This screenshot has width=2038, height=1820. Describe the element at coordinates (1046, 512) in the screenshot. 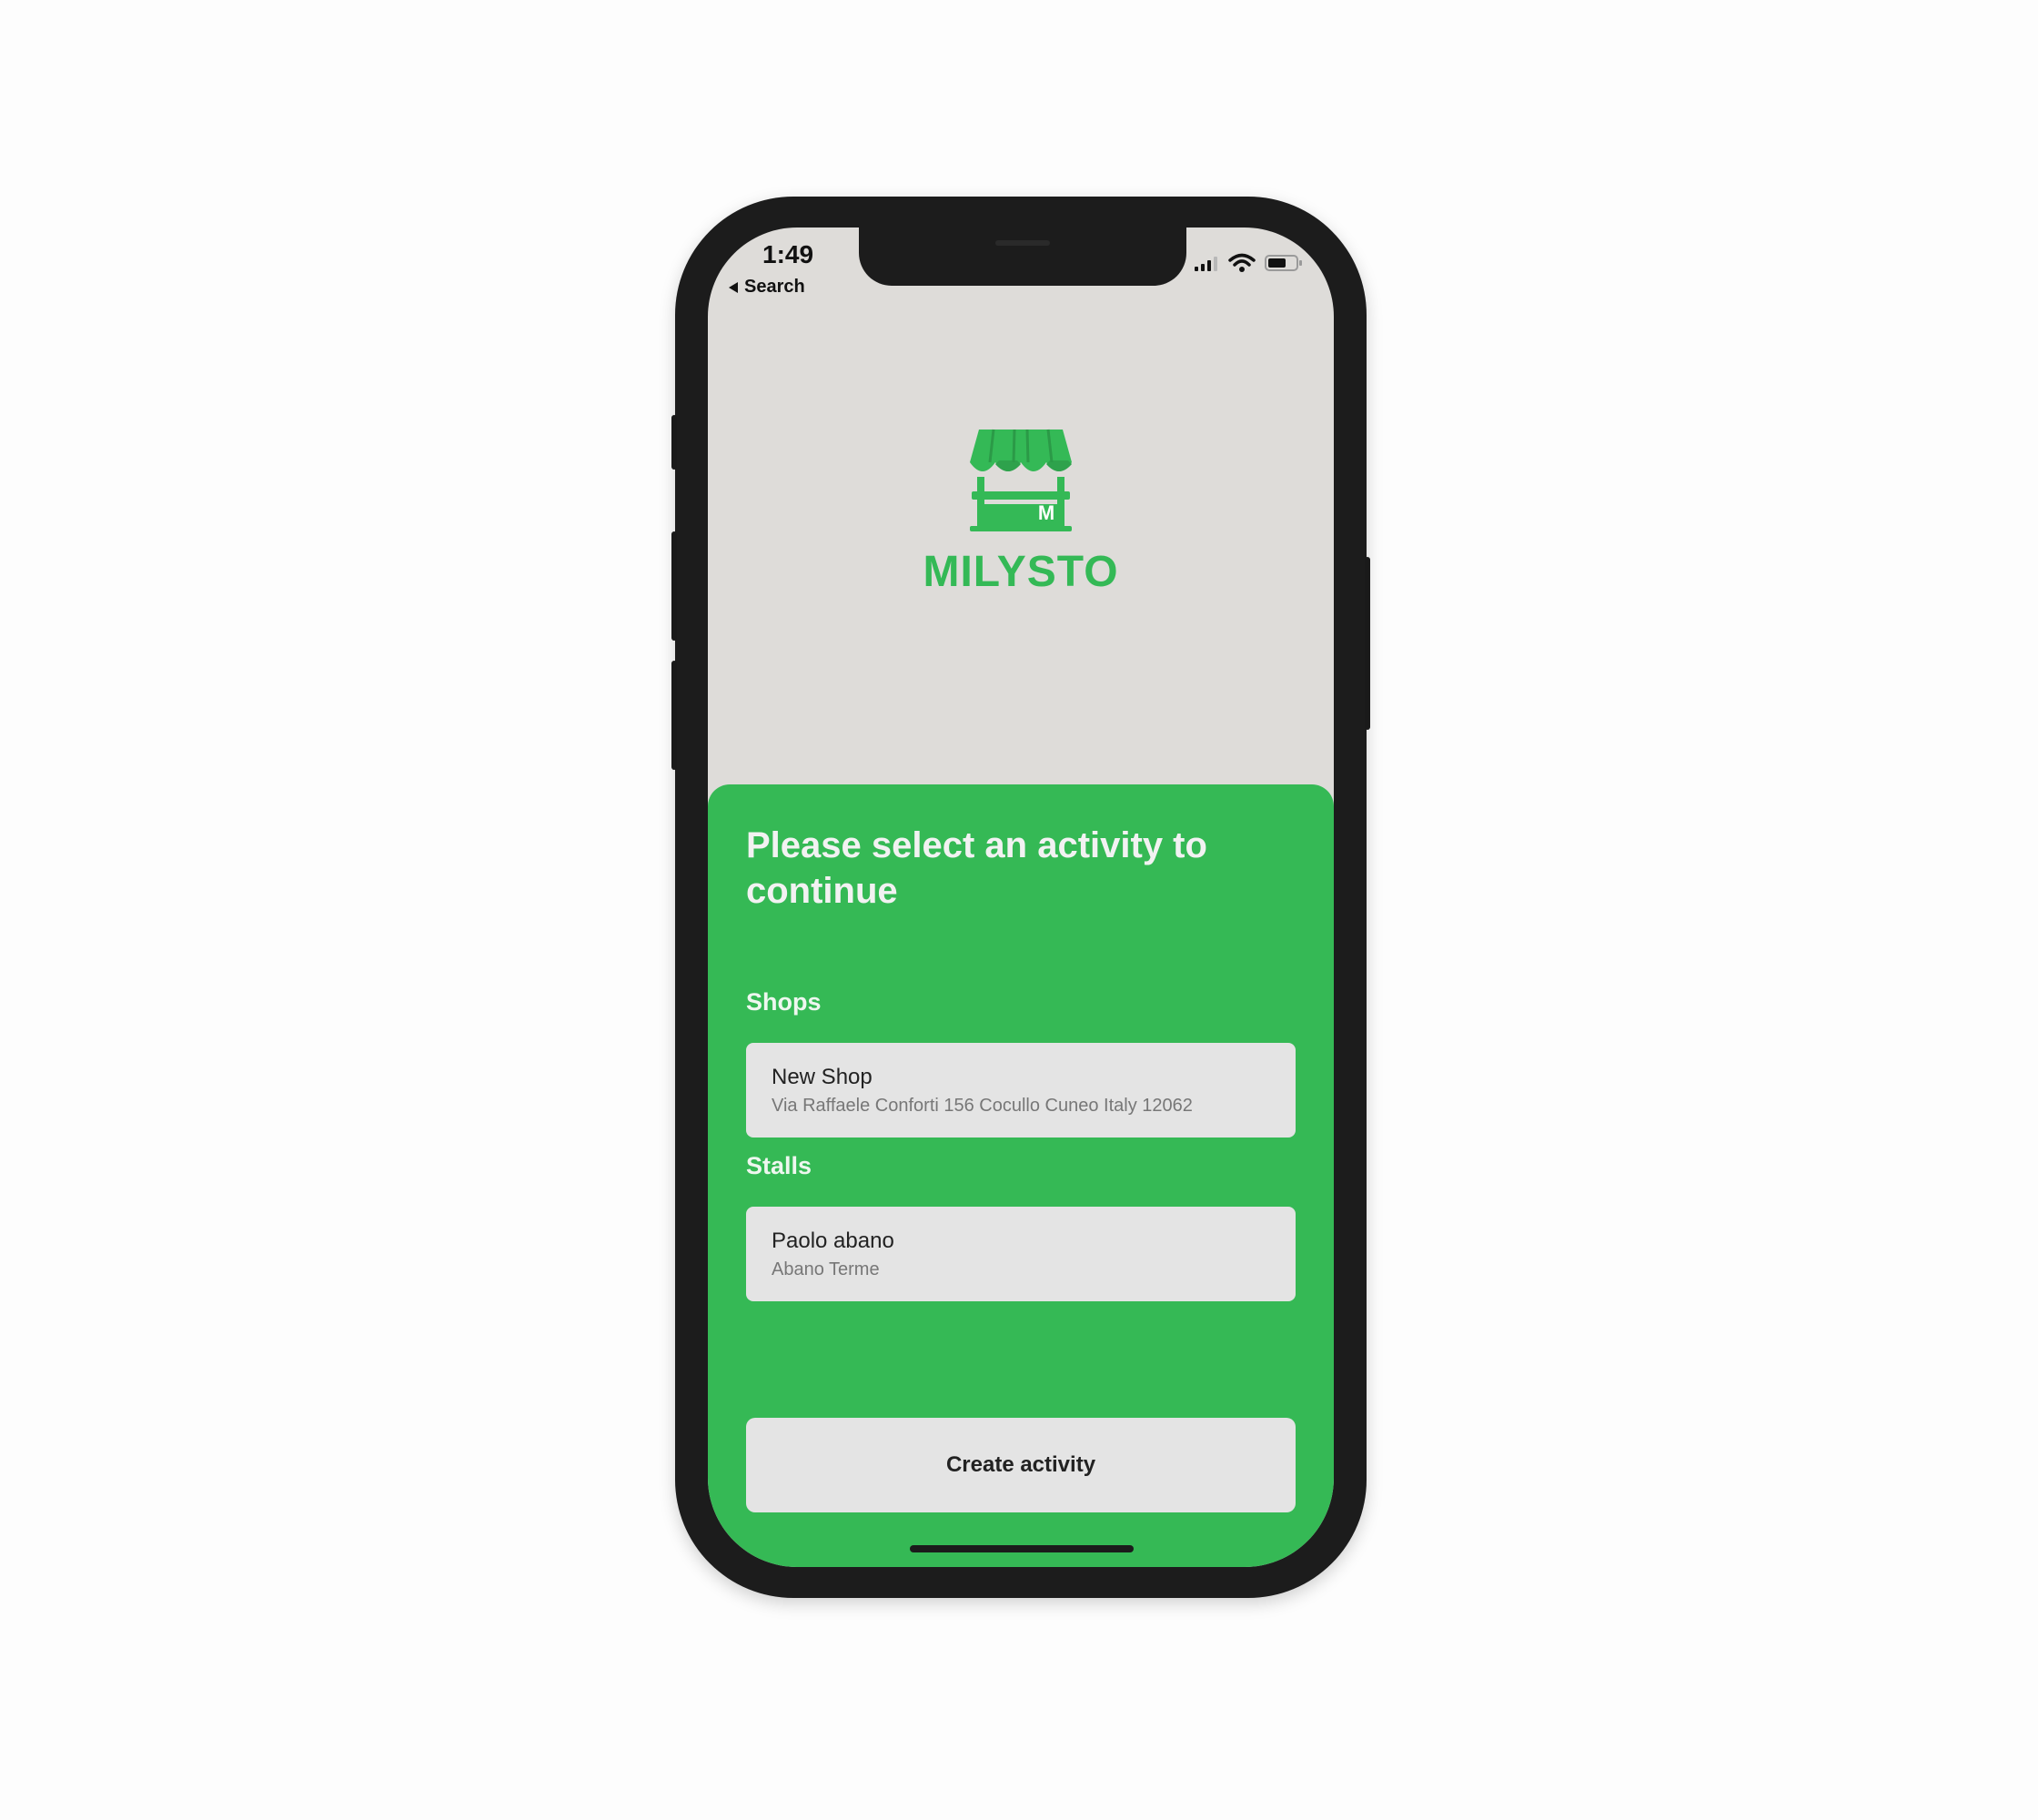

I see `logo-badge-letter: M` at that location.